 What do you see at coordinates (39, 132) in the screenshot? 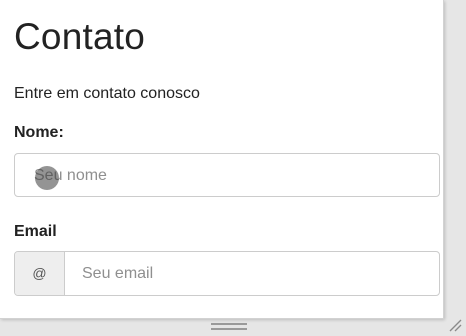
I see `name-label: Nome:` at bounding box center [39, 132].